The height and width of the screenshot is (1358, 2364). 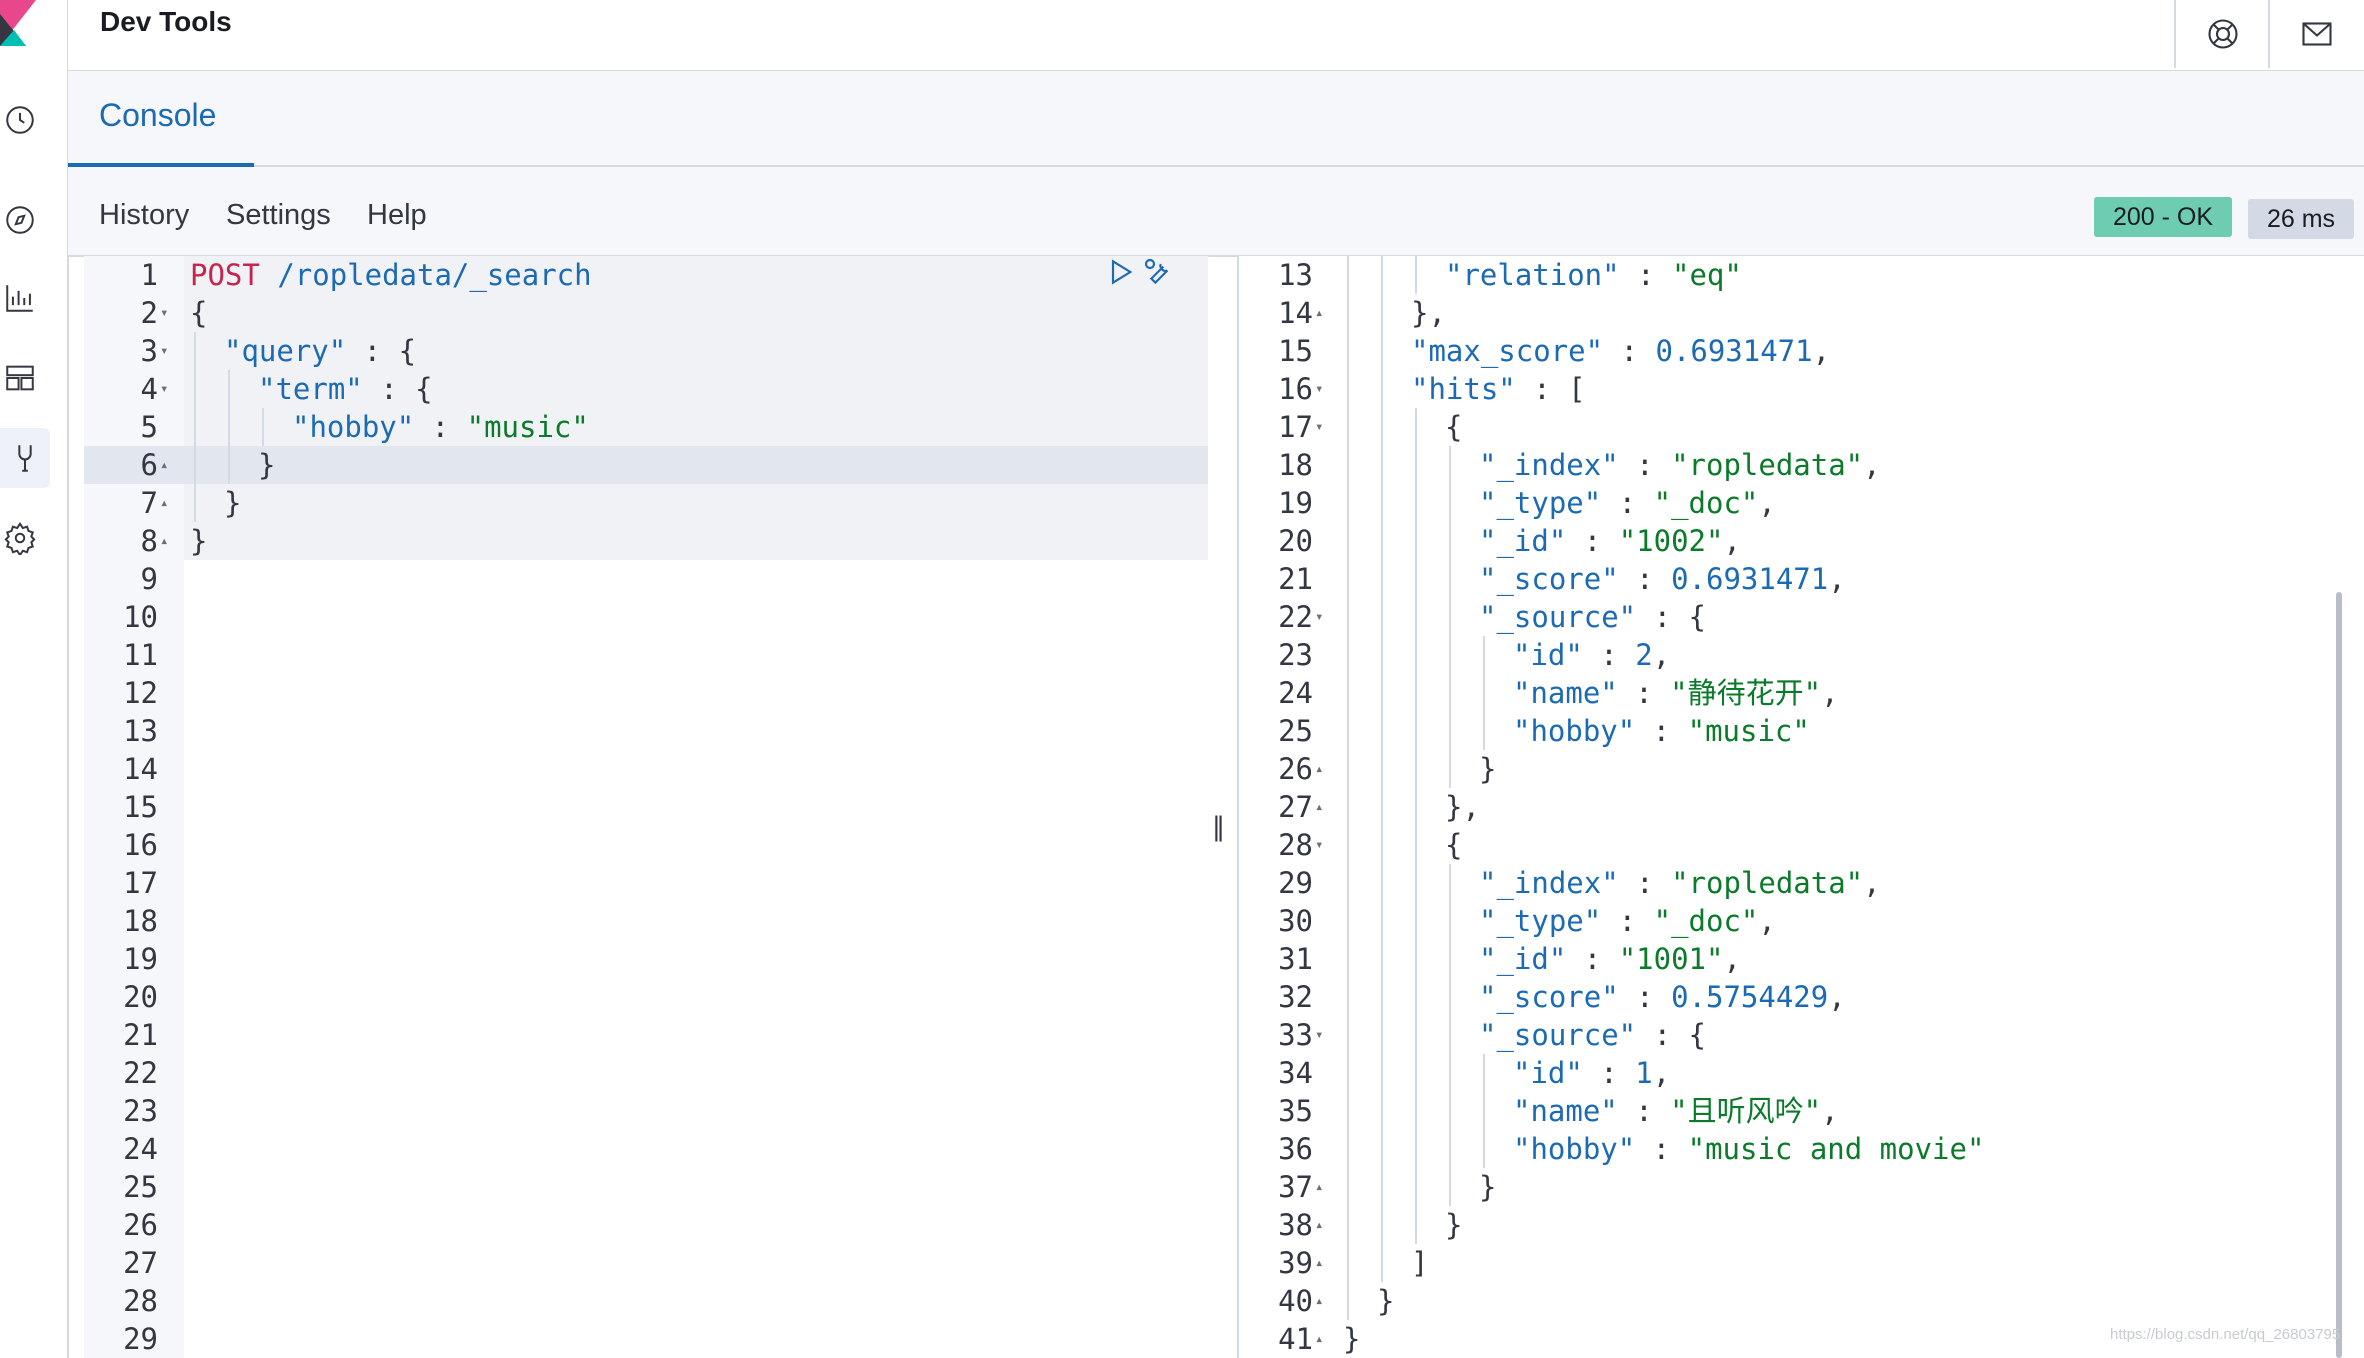 I want to click on code-line: 37 ▴}, so click(x=1794, y=1187).